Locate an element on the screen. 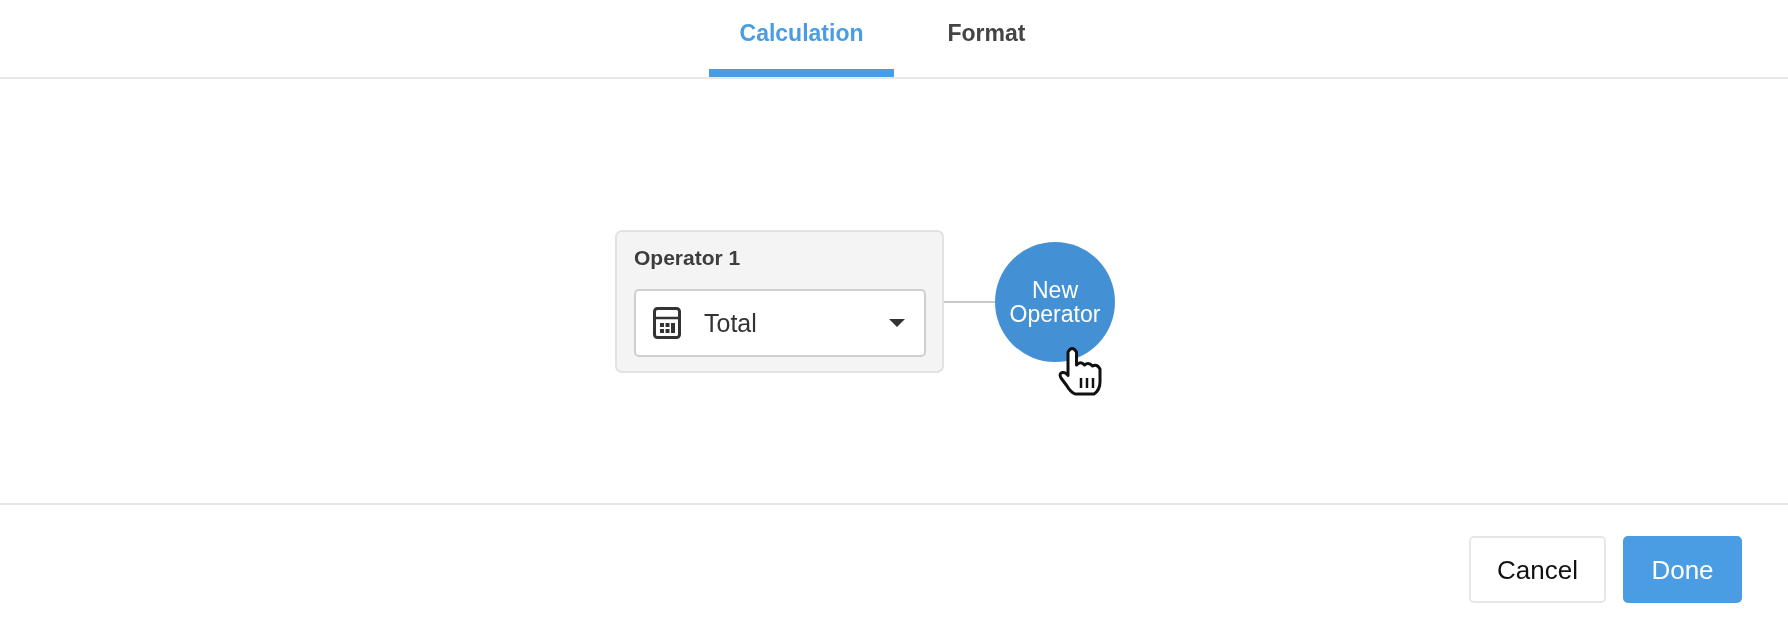  secondary-button: Cancel is located at coordinates (1537, 569).